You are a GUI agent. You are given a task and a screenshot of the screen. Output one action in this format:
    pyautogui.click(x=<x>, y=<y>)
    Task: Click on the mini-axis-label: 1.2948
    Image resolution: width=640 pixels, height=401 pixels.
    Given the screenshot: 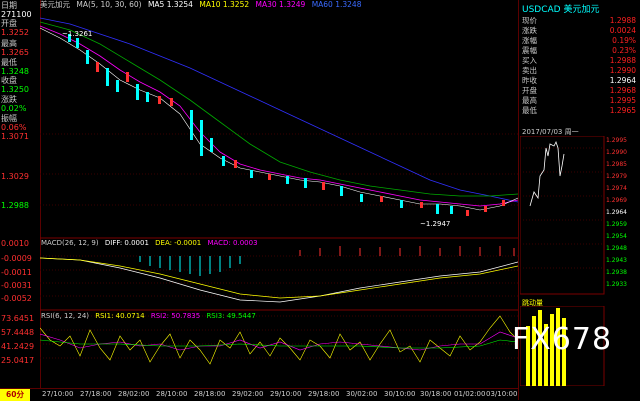 What is the action you would take?
    pyautogui.click(x=616, y=248)
    